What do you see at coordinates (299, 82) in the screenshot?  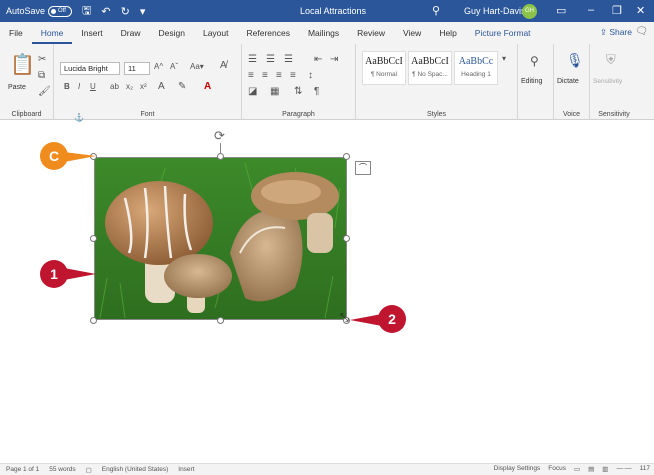 I see `paragraph-group: ☰ ☰ ☰ ⇤ ⇥ ≡ ≡ ≡ ≡ ↕ ◪ ▦ ⇅ ¶ Paragraph` at bounding box center [299, 82].